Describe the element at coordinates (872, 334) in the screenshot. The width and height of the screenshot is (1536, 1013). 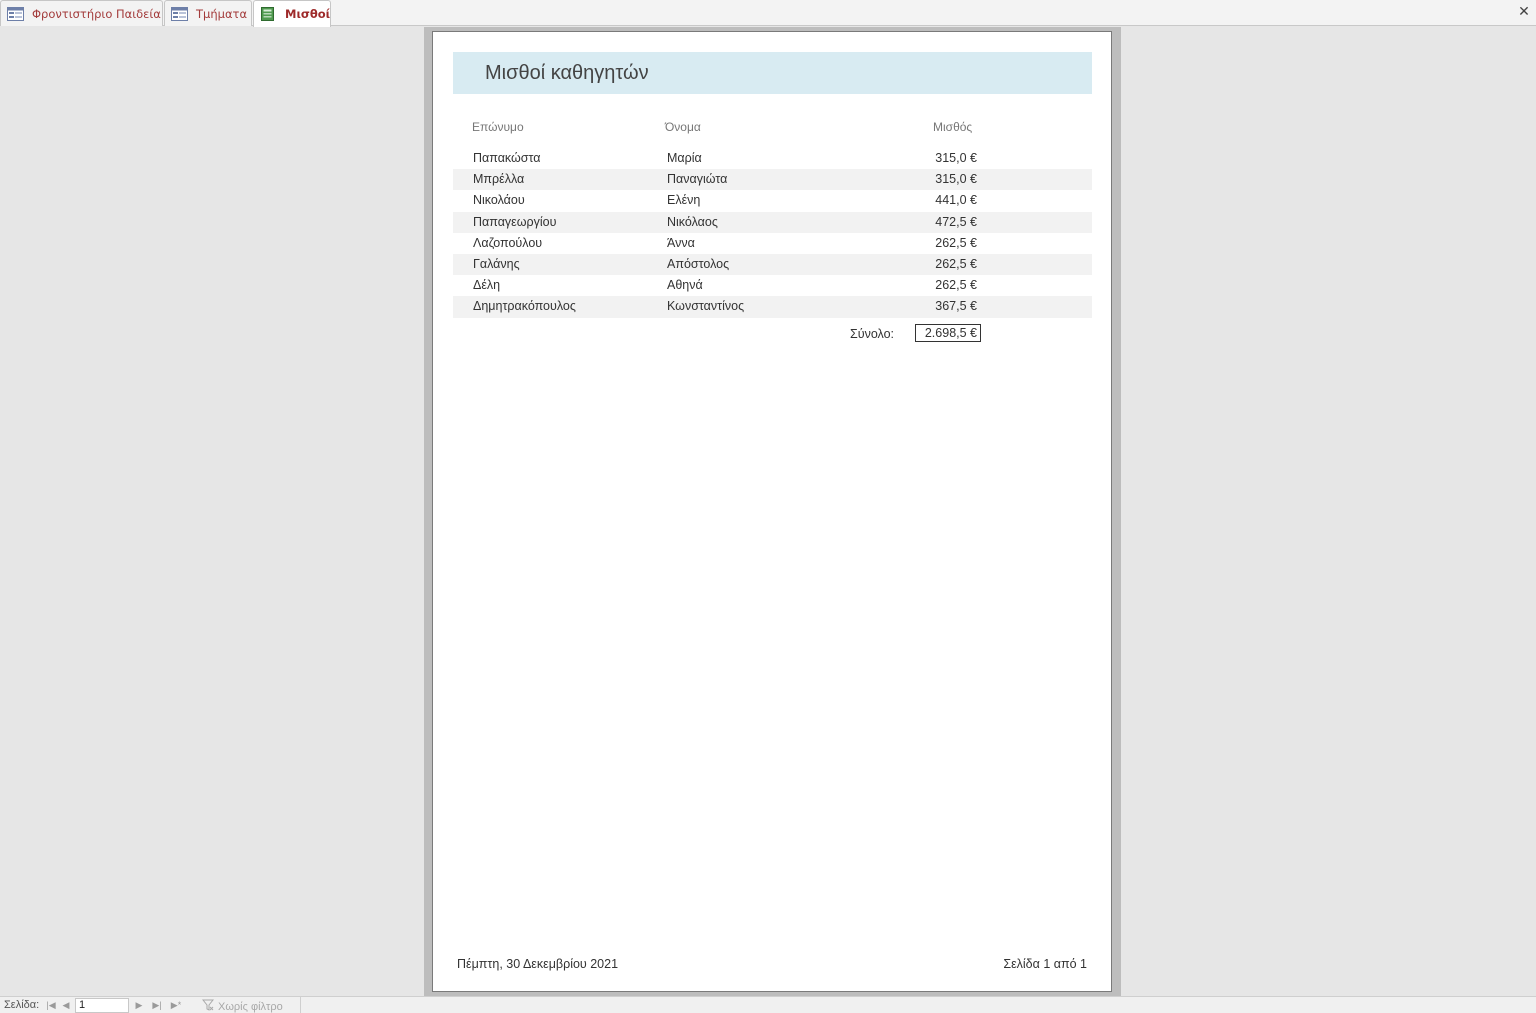
I see `total-label: Σύνολο:` at that location.